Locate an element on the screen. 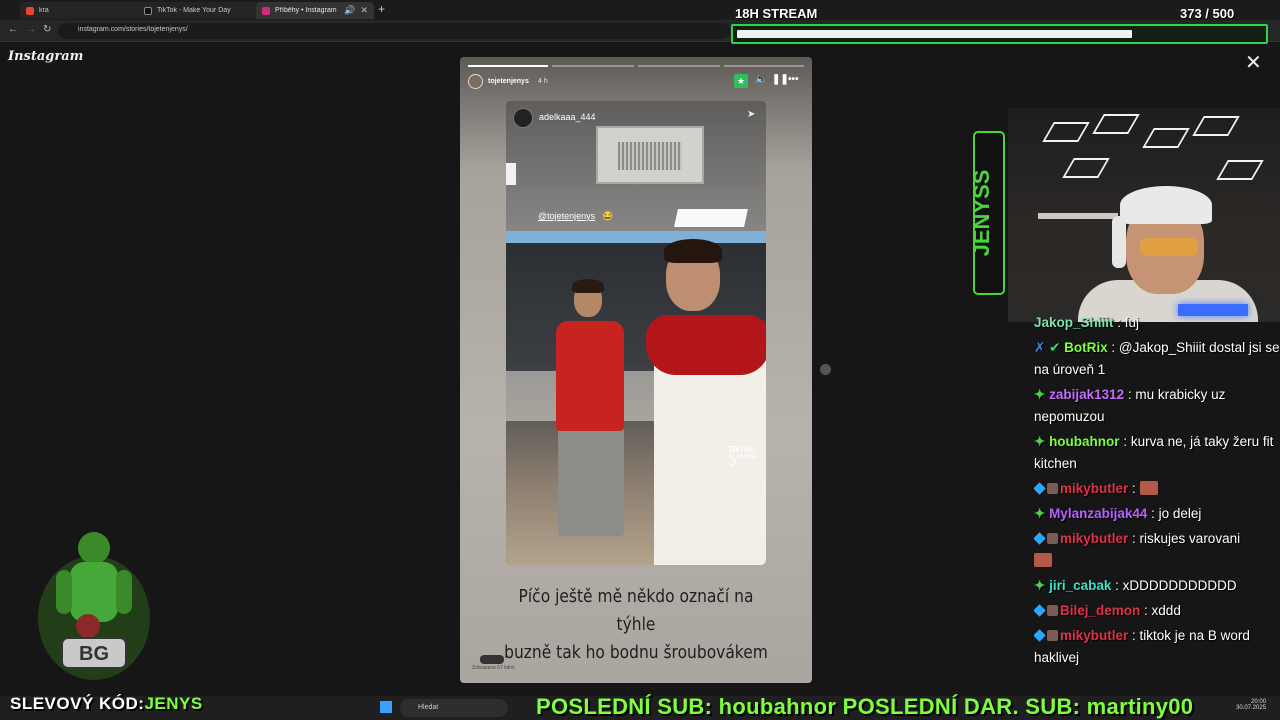 The width and height of the screenshot is (1280, 720). chat-username: BotRix is located at coordinates (1086, 347).